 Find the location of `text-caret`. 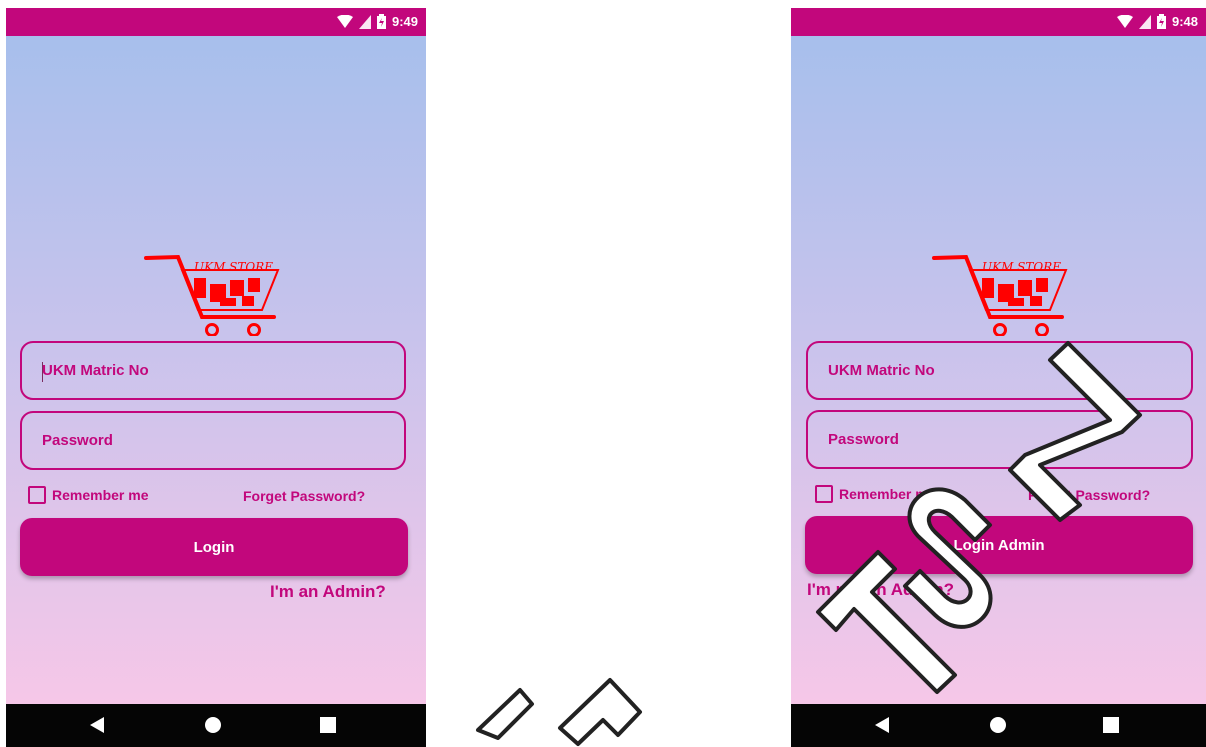

text-caret is located at coordinates (42, 372).